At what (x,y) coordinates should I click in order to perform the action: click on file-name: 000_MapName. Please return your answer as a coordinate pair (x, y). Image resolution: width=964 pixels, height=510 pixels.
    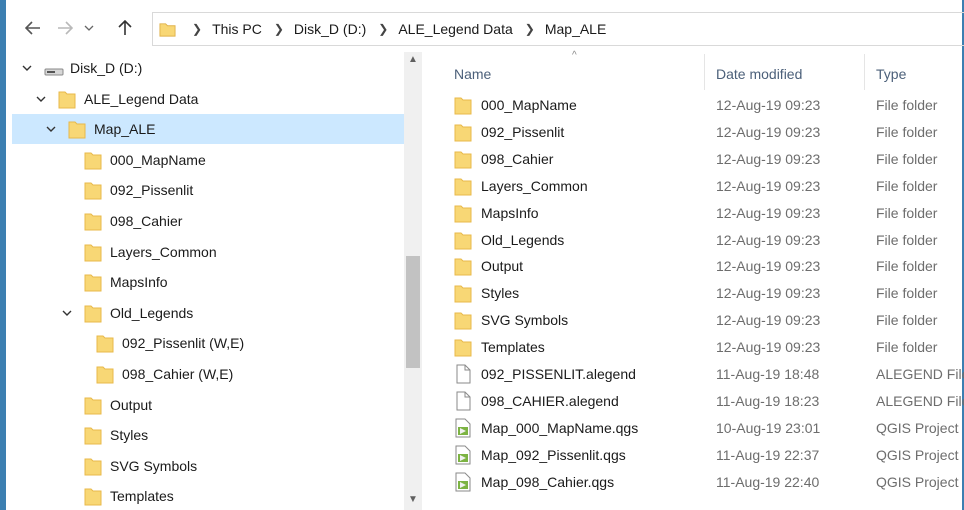
    Looking at the image, I should click on (529, 105).